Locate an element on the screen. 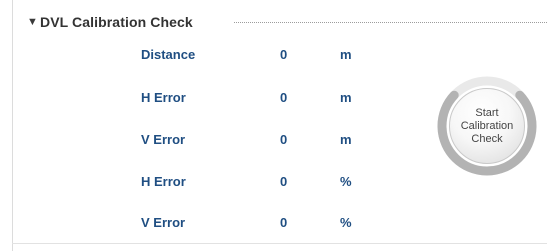 This screenshot has width=547, height=251. start-calibration-check-button: Start Calibration Check is located at coordinates (487, 126).